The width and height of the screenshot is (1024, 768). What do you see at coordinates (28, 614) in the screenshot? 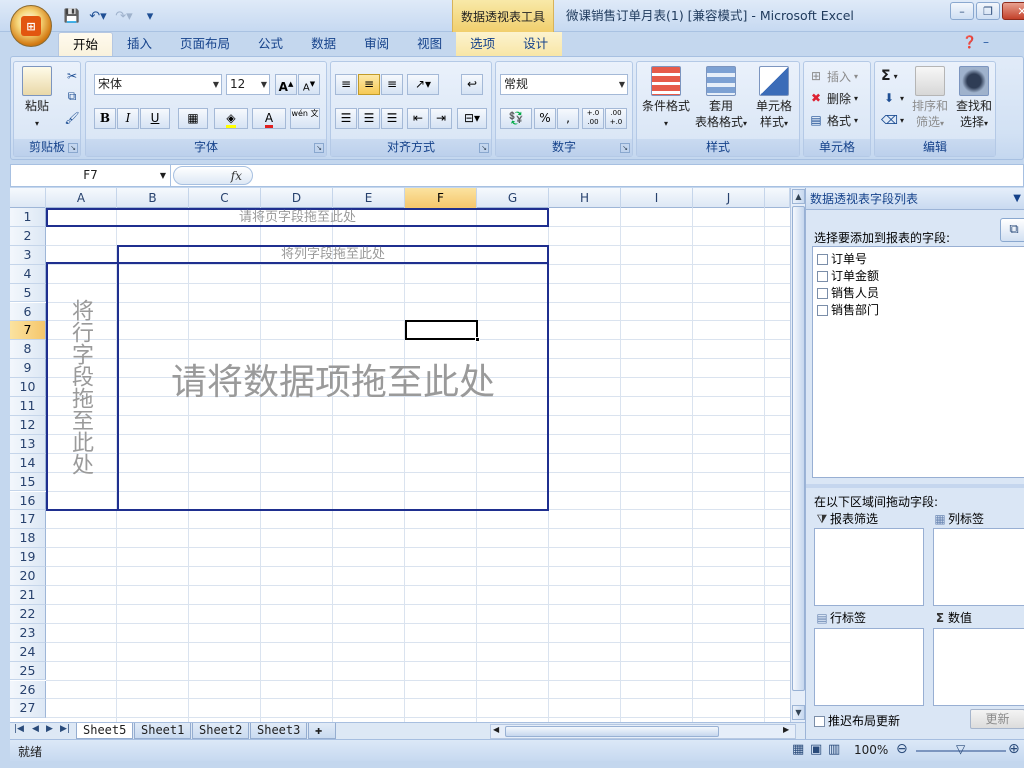
I see `row-header-22: 22` at bounding box center [28, 614].